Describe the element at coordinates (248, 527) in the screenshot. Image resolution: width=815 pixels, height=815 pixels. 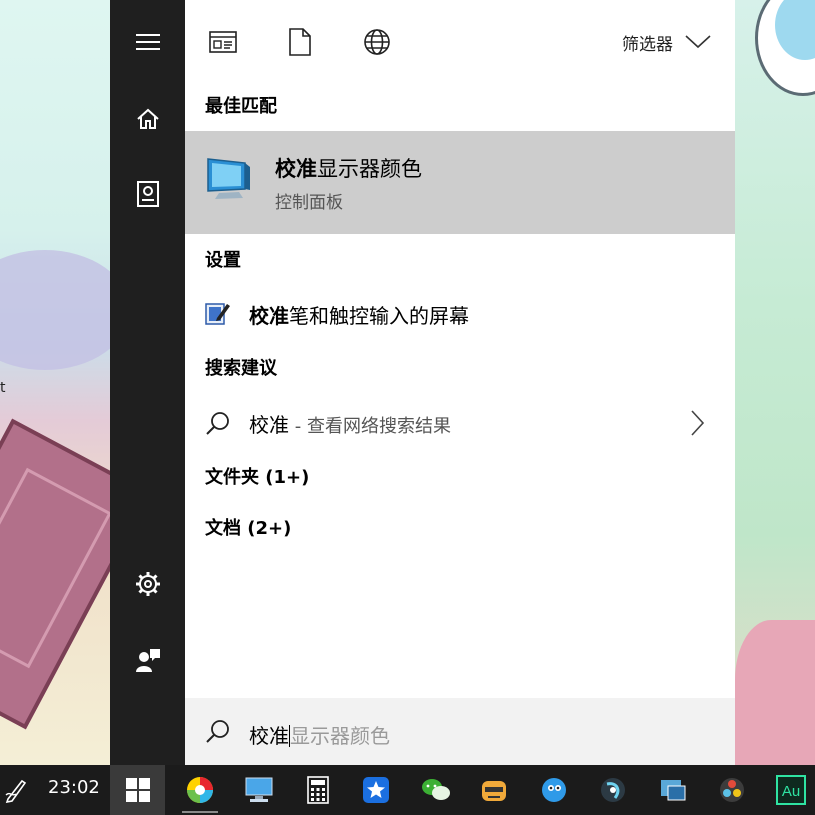
I see `documents-category: 文档 (2+)` at that location.